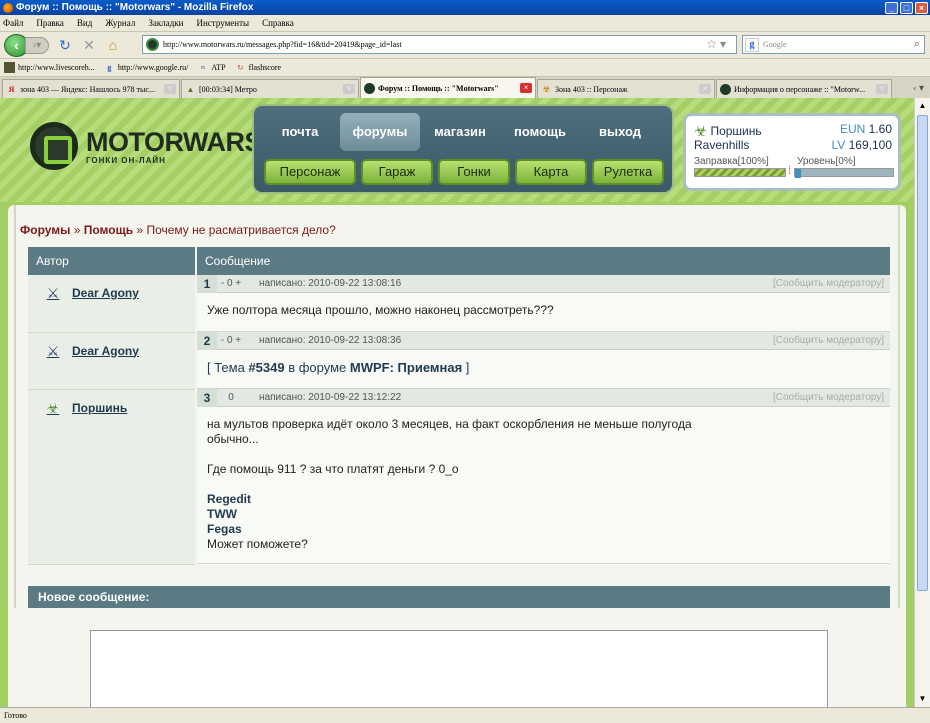  I want to click on motorwars-icon, so click(369, 88).